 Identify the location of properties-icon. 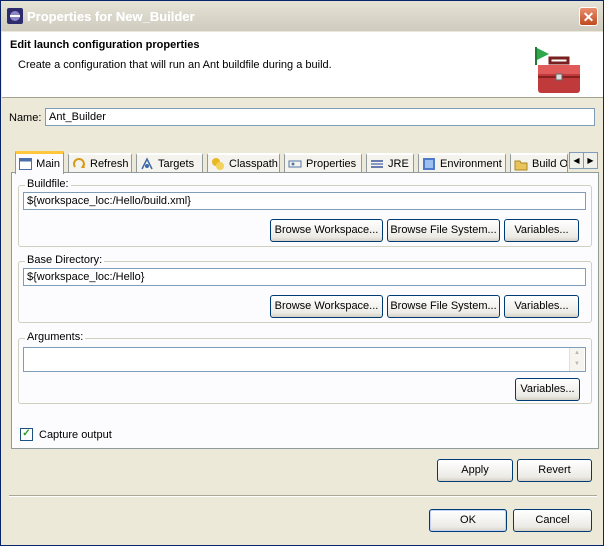
(295, 164).